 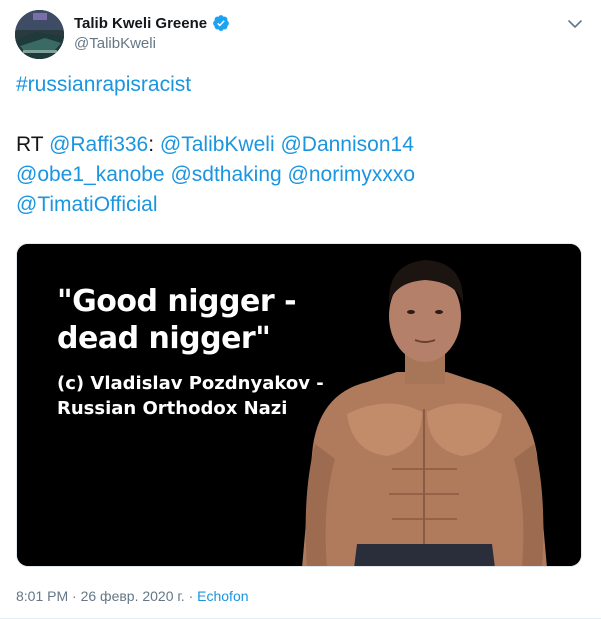 I want to click on image-caption-line-1: (c) Vladislav Pozdnyakov -, so click(x=190, y=383).